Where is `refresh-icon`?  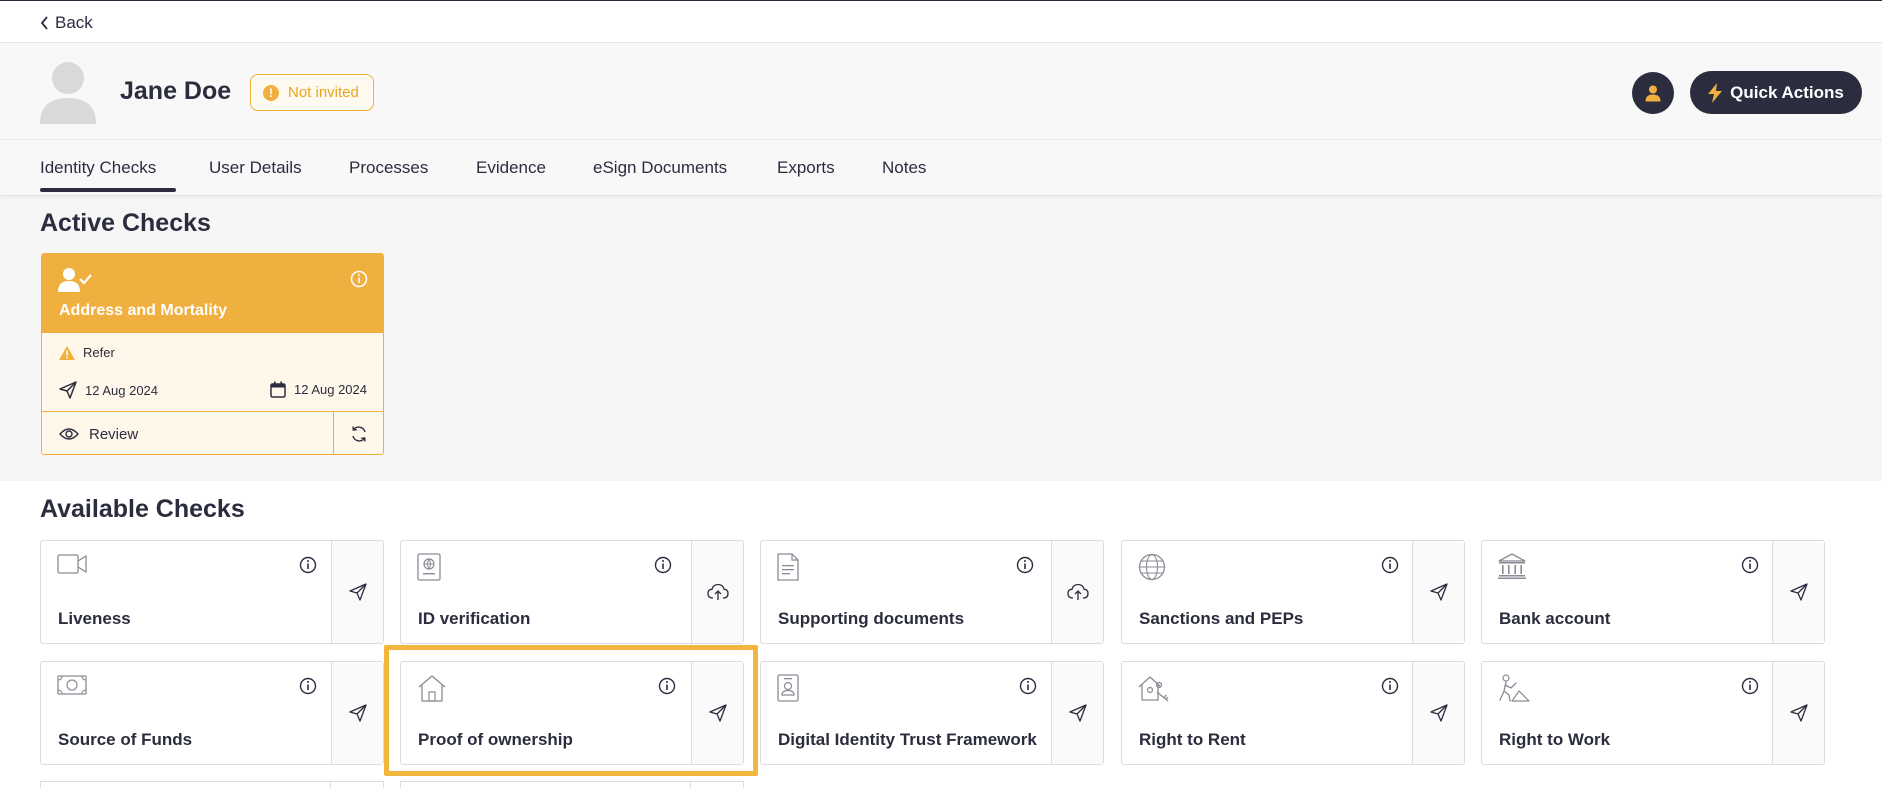 refresh-icon is located at coordinates (359, 434).